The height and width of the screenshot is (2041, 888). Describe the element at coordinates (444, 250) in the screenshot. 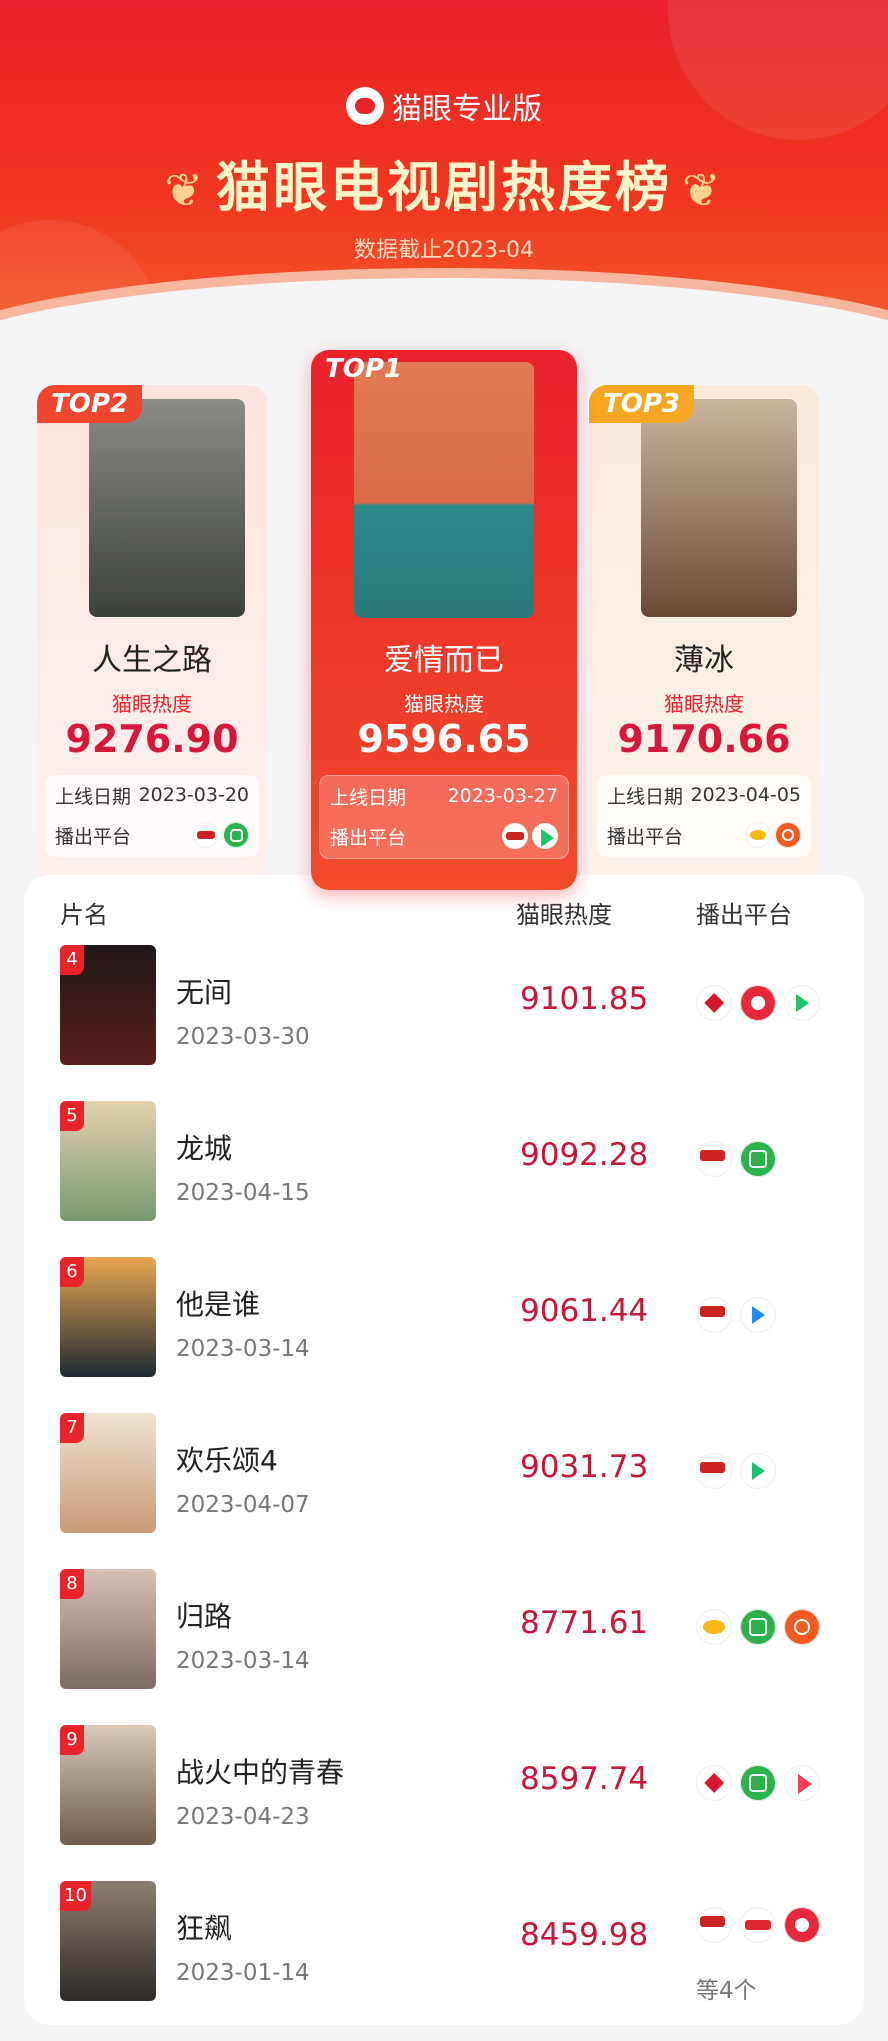

I see `data-cutoff: 数据截止2023-04` at that location.